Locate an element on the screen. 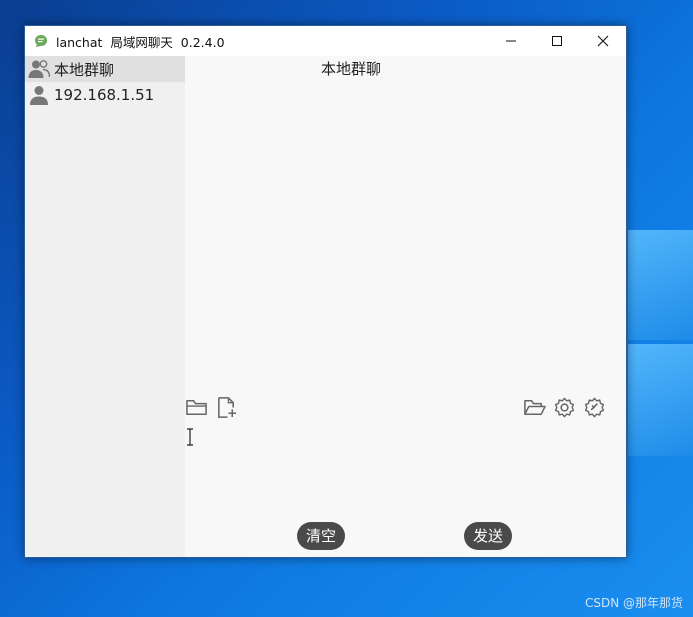 The width and height of the screenshot is (693, 617). folder-open-icon is located at coordinates (535, 407).